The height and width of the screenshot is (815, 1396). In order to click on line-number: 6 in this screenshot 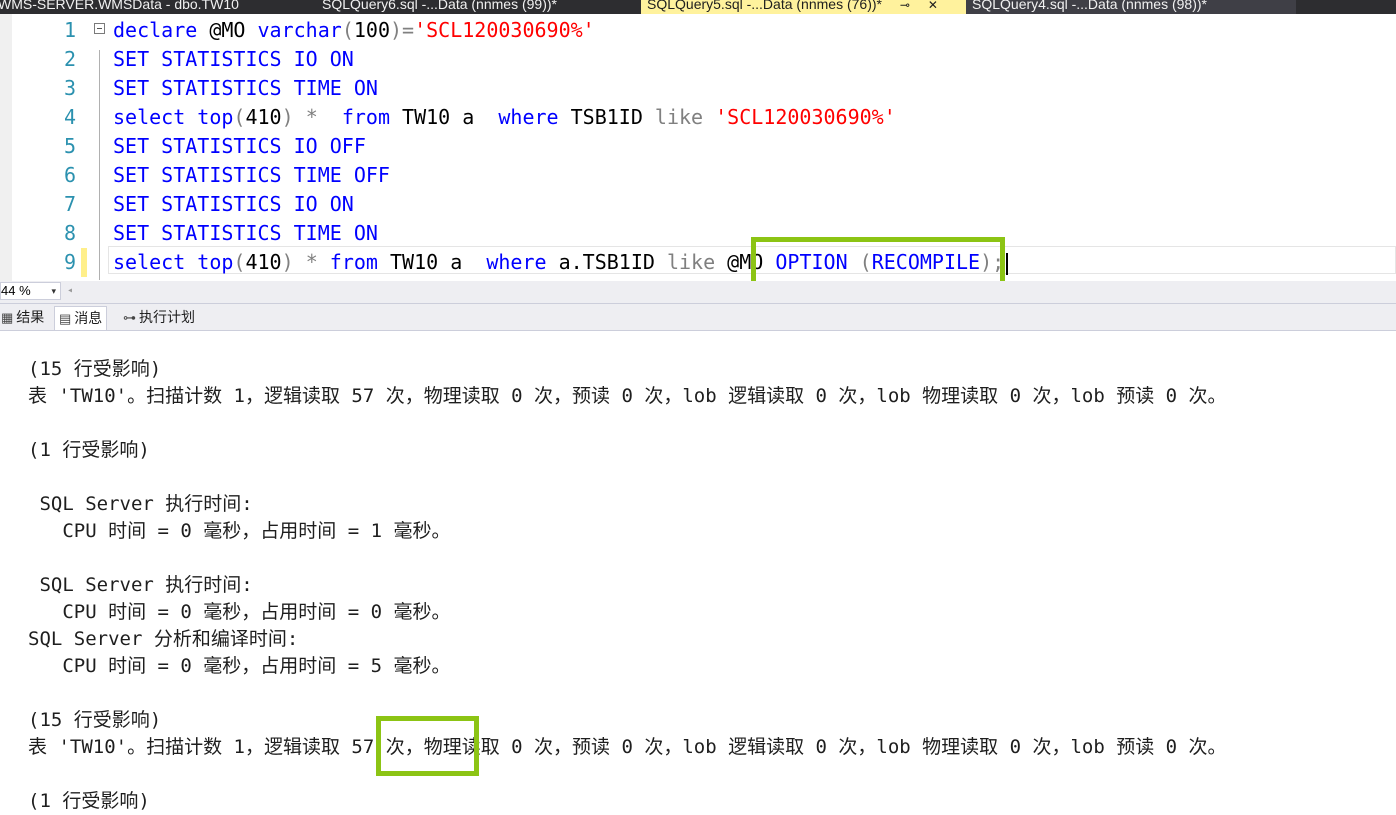, I will do `click(69, 175)`.